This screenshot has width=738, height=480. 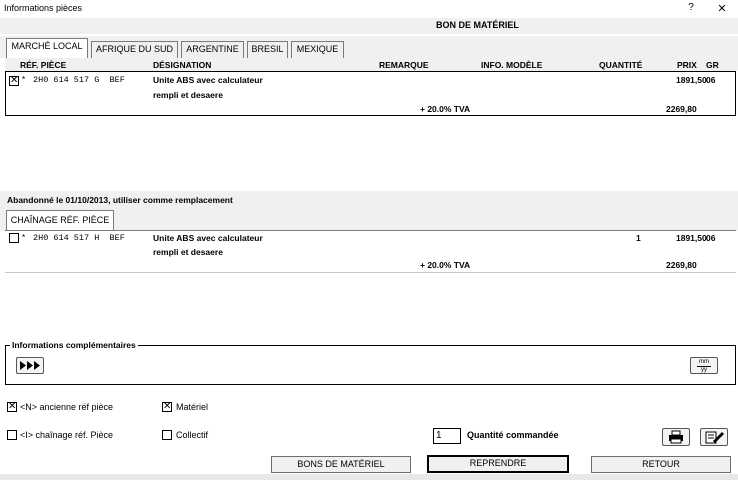 I want to click on page-title: BON DE MATÉRIEL, so click(x=477, y=25).